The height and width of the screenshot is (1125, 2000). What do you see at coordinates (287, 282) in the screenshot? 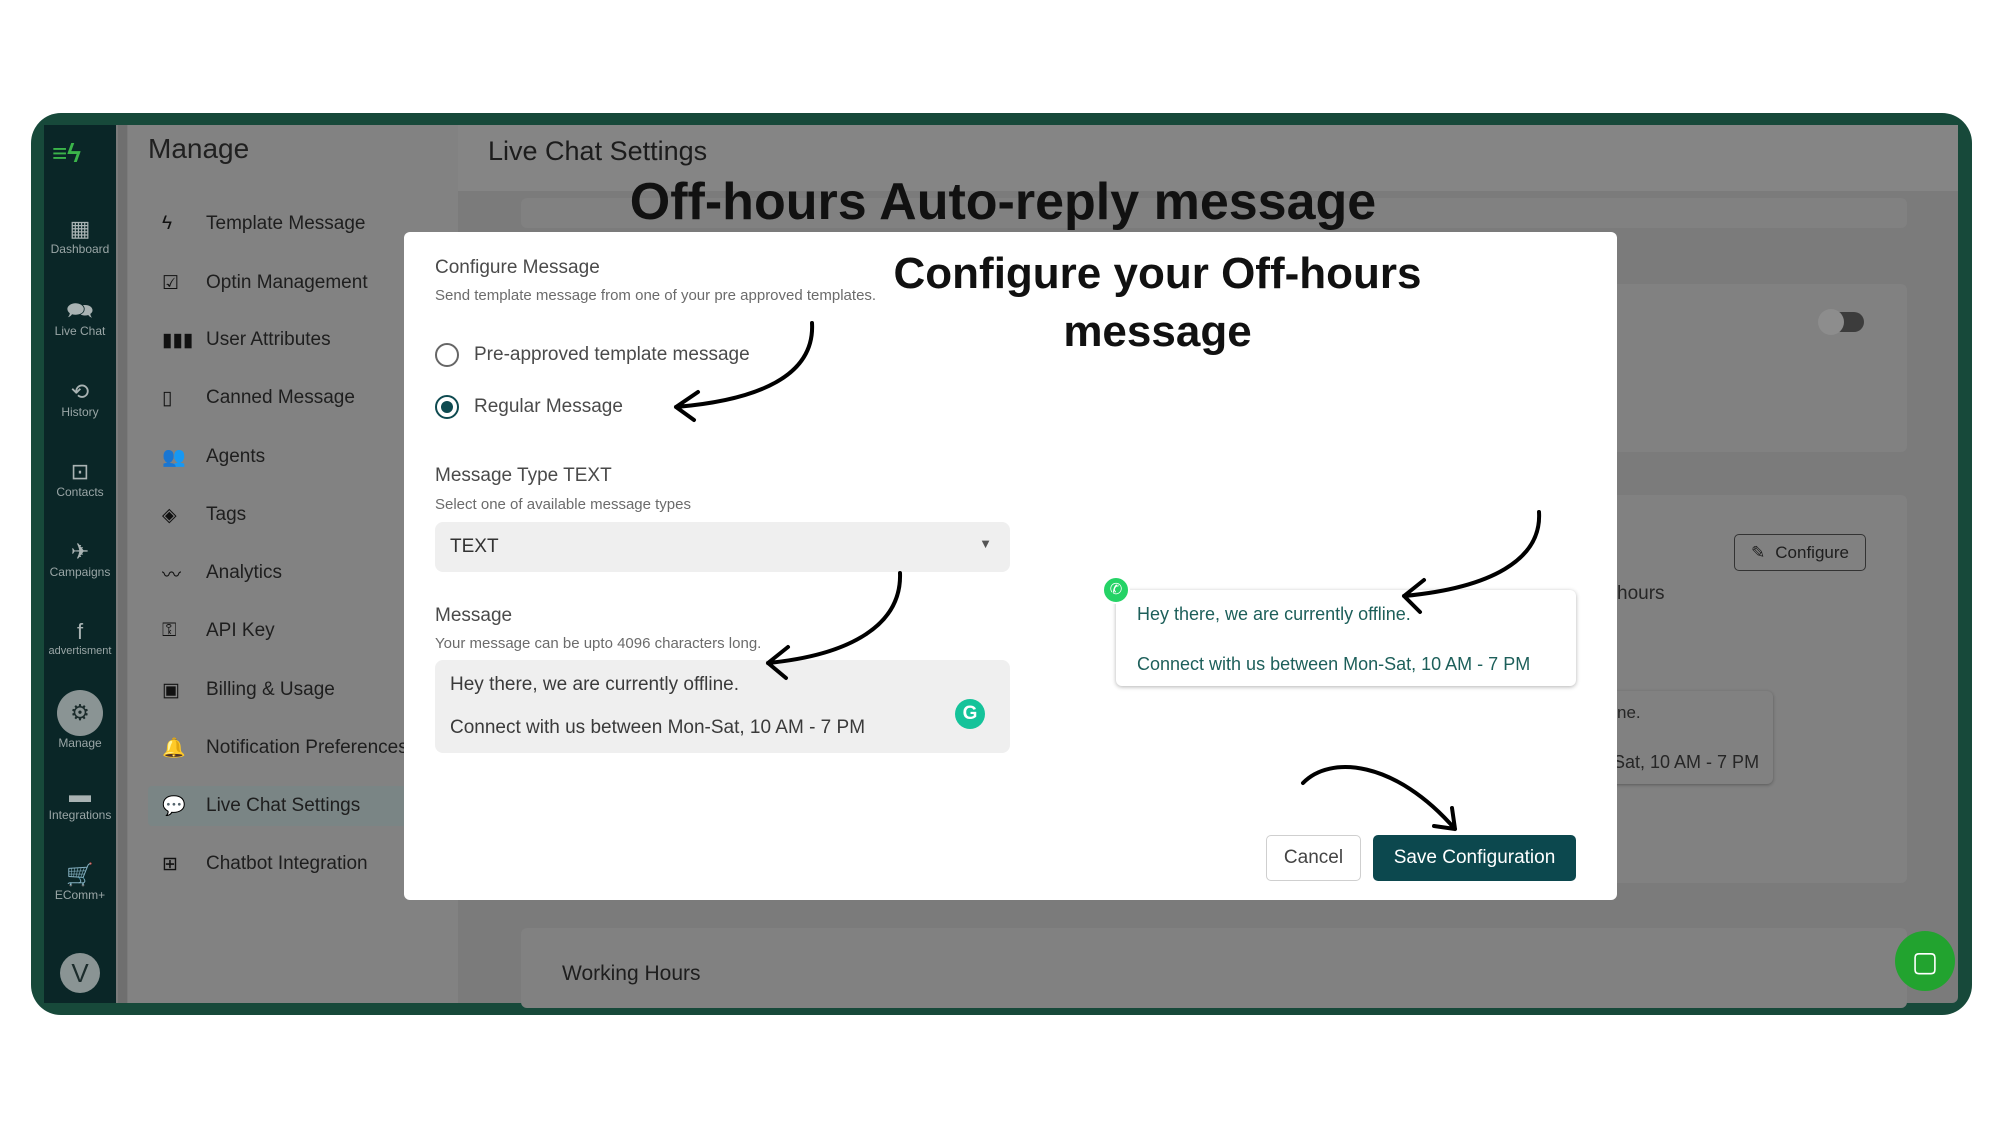
I see `menu-label: Optin Management` at bounding box center [287, 282].